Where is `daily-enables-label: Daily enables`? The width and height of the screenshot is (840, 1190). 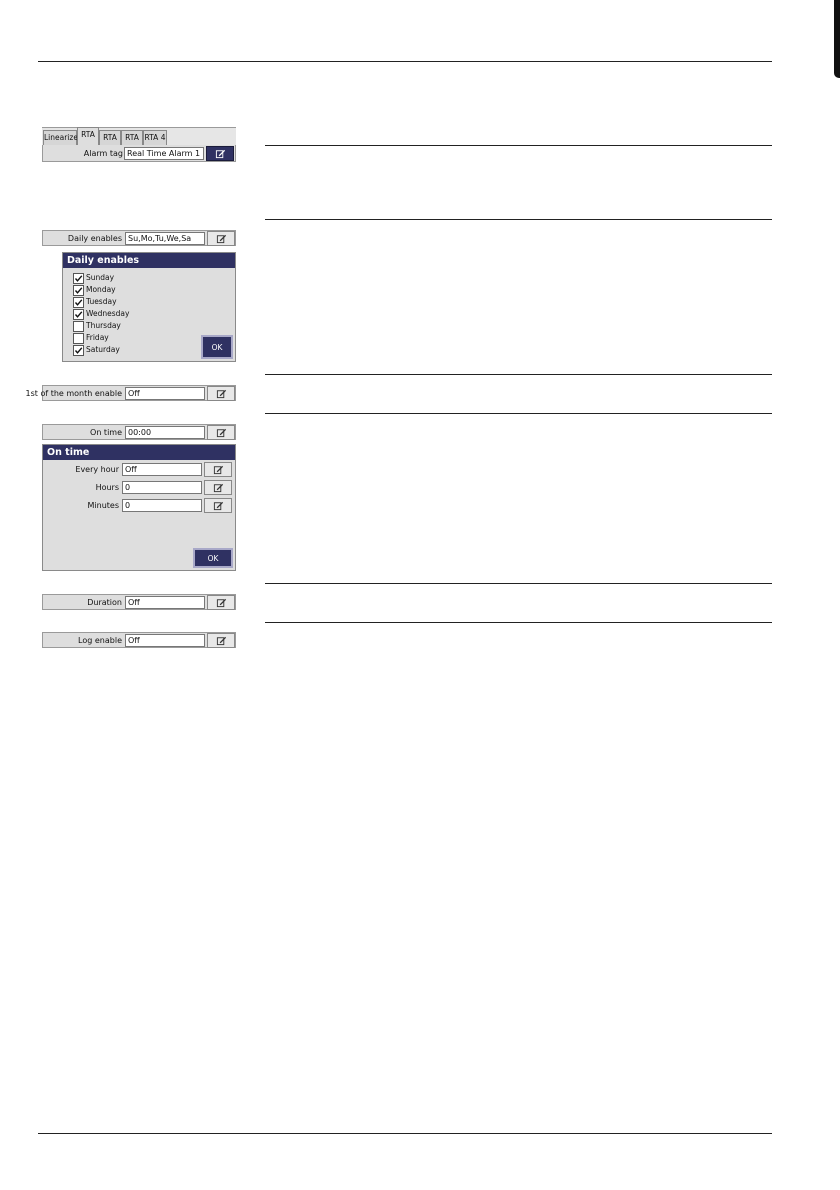
daily-enables-label: Daily enables is located at coordinates (94, 238).